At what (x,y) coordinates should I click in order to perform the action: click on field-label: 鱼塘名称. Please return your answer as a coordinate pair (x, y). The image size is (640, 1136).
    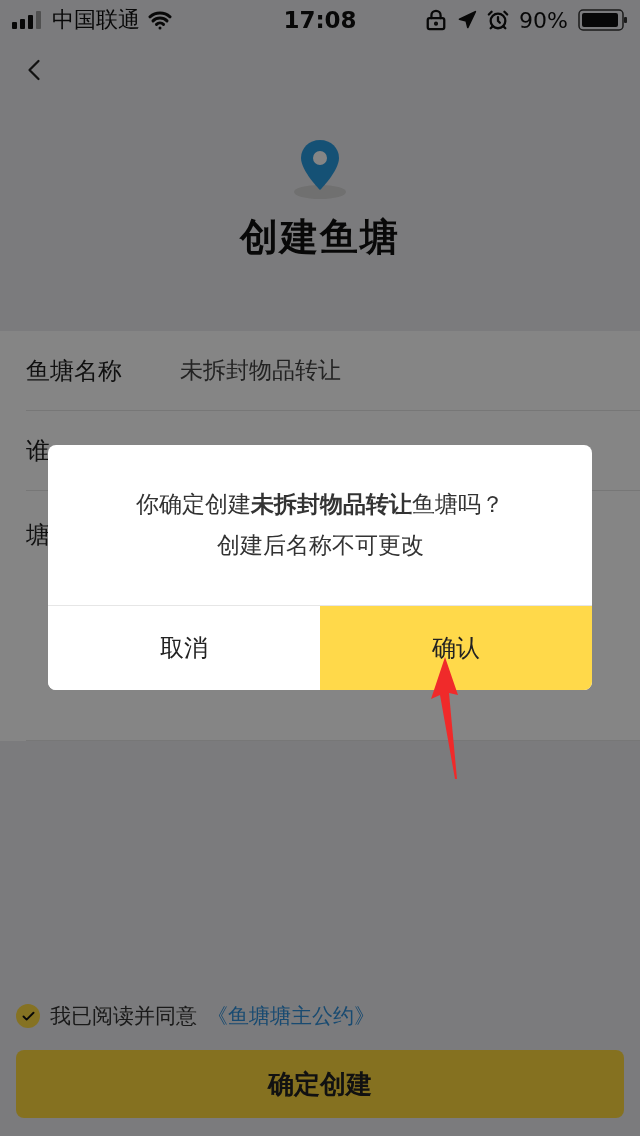
    Looking at the image, I should click on (74, 371).